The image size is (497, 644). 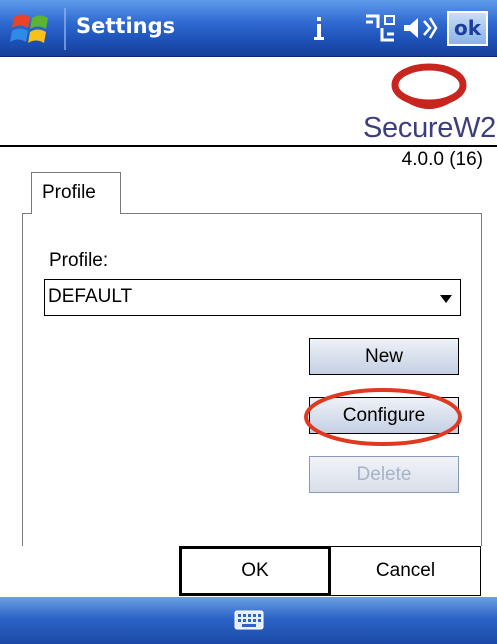 What do you see at coordinates (442, 159) in the screenshot?
I see `version-label: 4.0.0 (16)` at bounding box center [442, 159].